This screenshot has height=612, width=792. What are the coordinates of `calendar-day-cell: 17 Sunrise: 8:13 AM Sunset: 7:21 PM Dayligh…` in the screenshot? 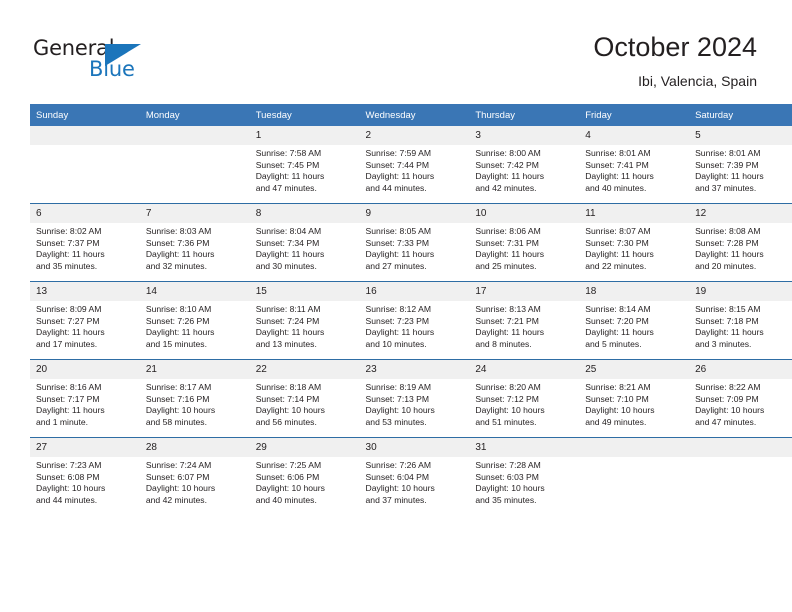 It's located at (524, 320).